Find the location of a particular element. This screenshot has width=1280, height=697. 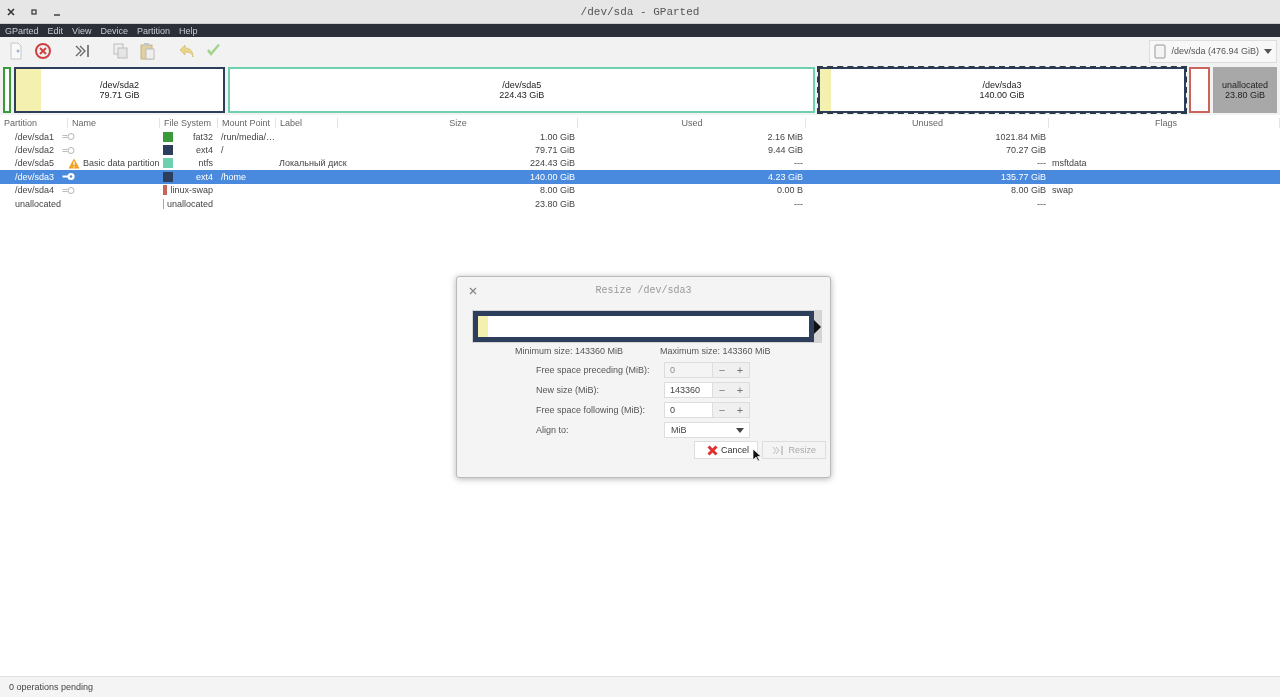

menu-item: Device is located at coordinates (114, 30).